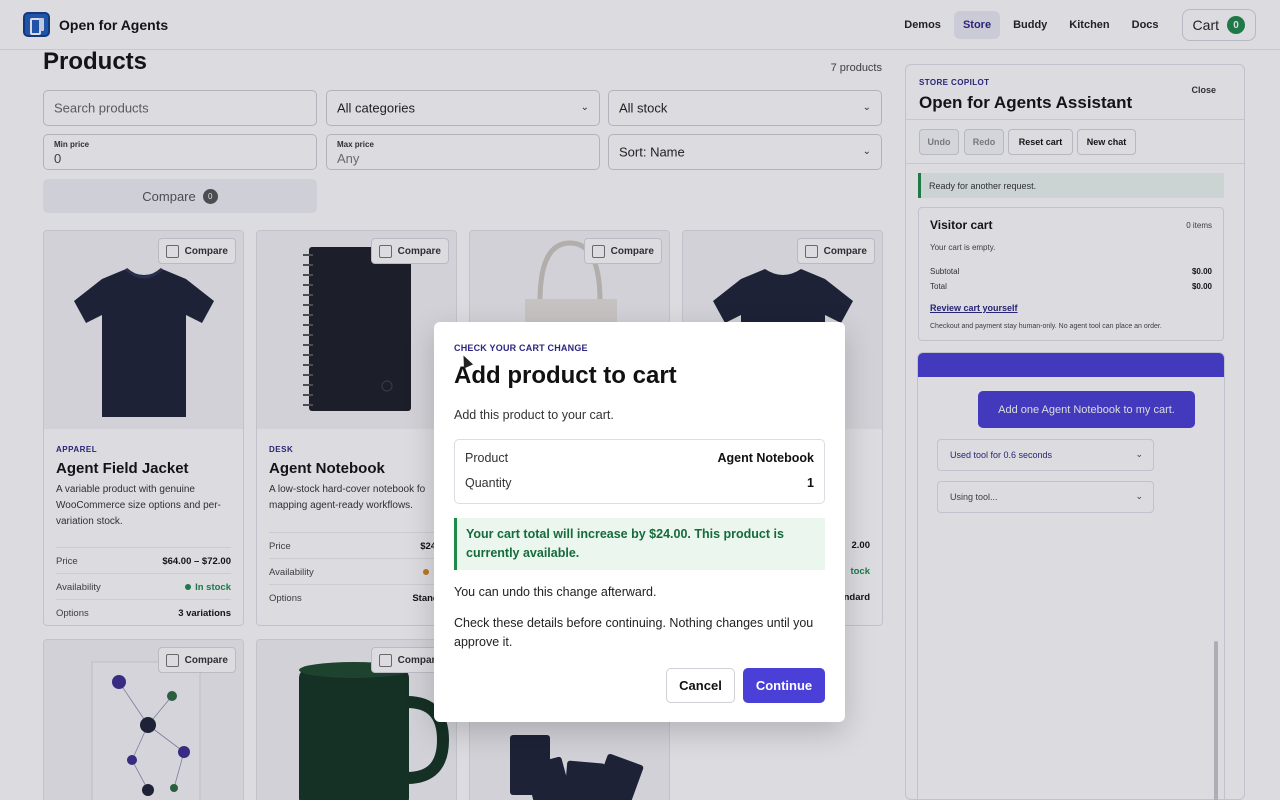  I want to click on continue-button: Continue, so click(784, 685).